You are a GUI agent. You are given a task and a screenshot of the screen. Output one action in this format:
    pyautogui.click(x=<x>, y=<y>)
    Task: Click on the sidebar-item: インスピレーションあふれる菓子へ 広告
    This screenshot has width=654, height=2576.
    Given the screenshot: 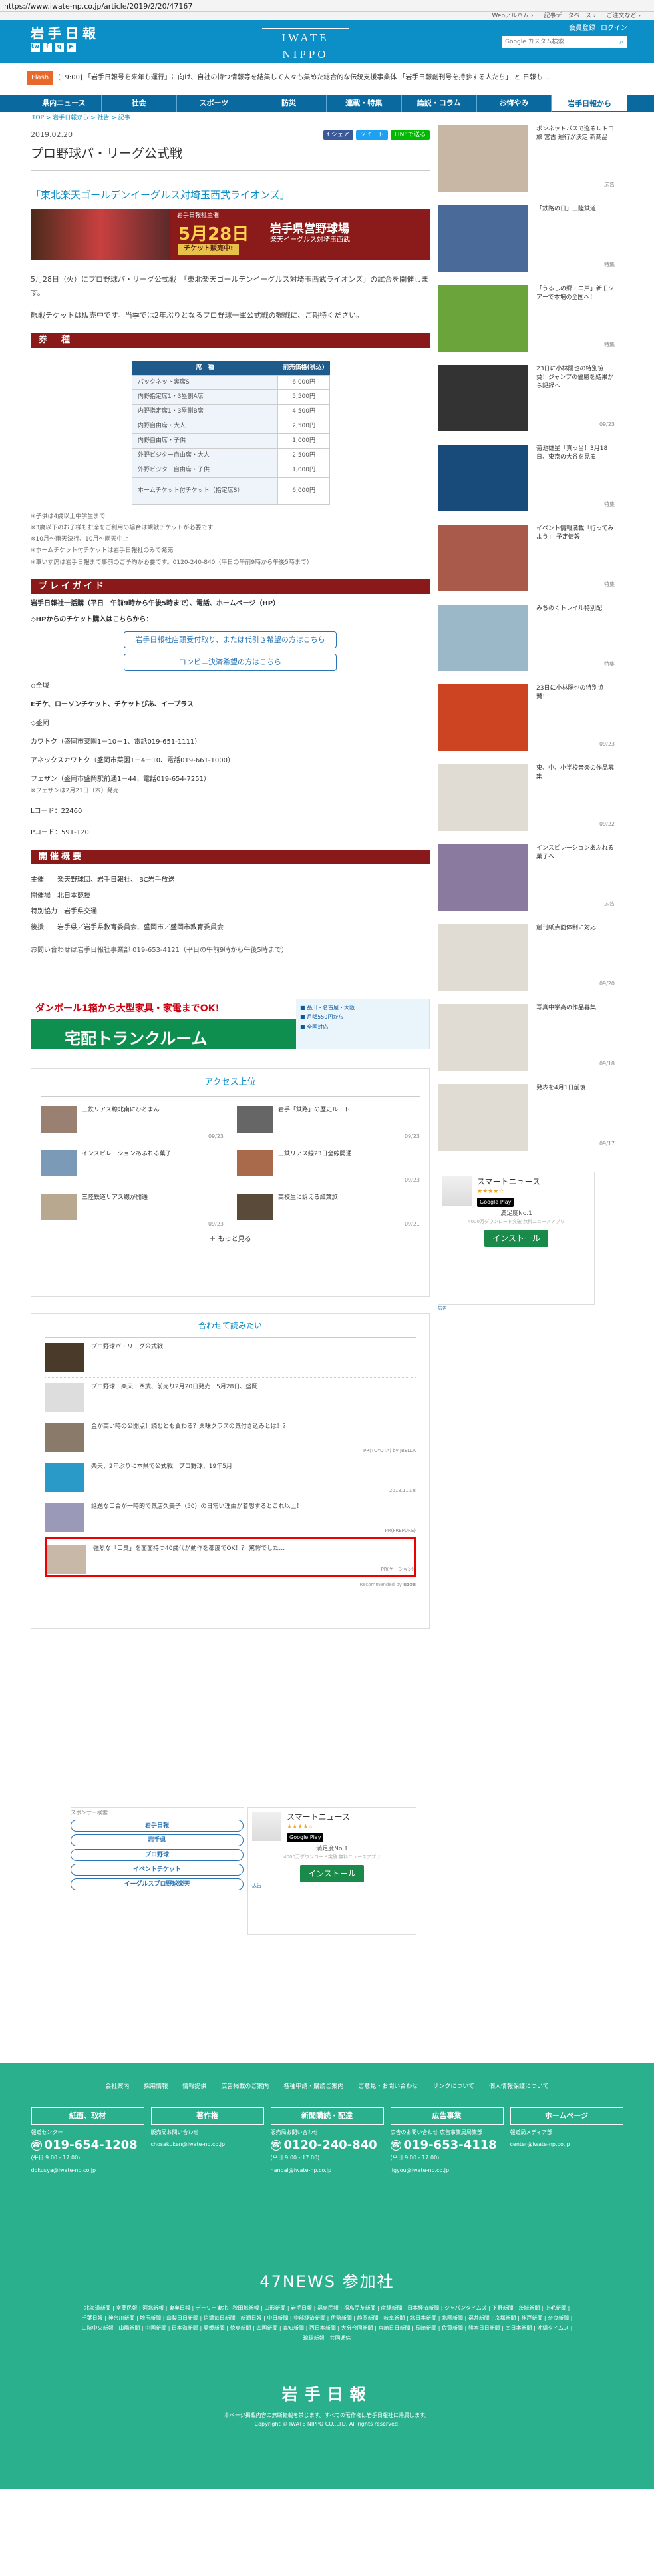 What is the action you would take?
    pyautogui.click(x=526, y=884)
    